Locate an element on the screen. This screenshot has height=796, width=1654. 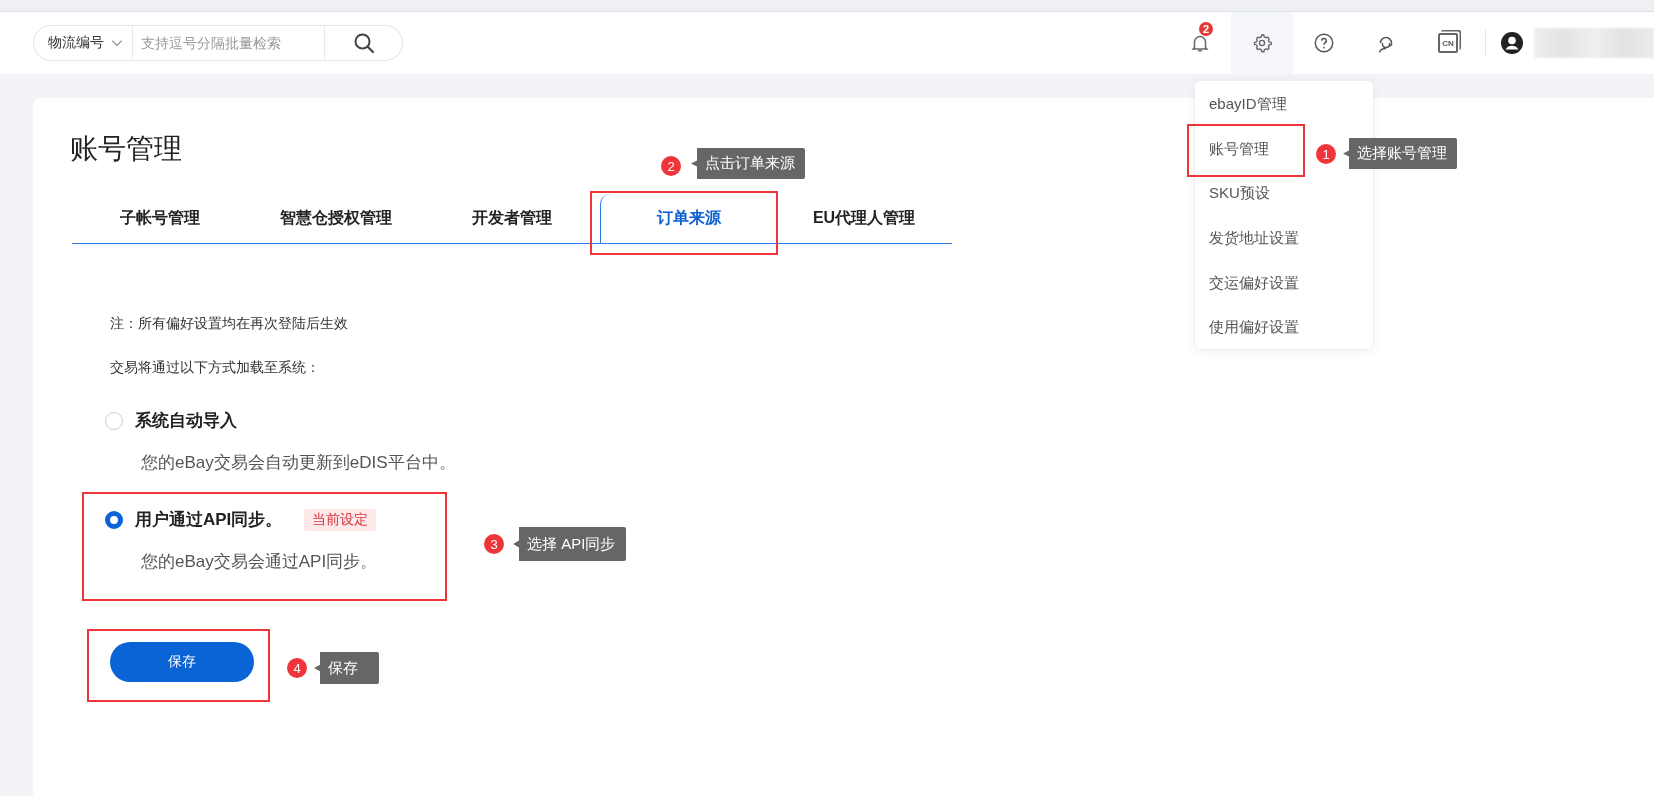
search-icon is located at coordinates (363, 43).